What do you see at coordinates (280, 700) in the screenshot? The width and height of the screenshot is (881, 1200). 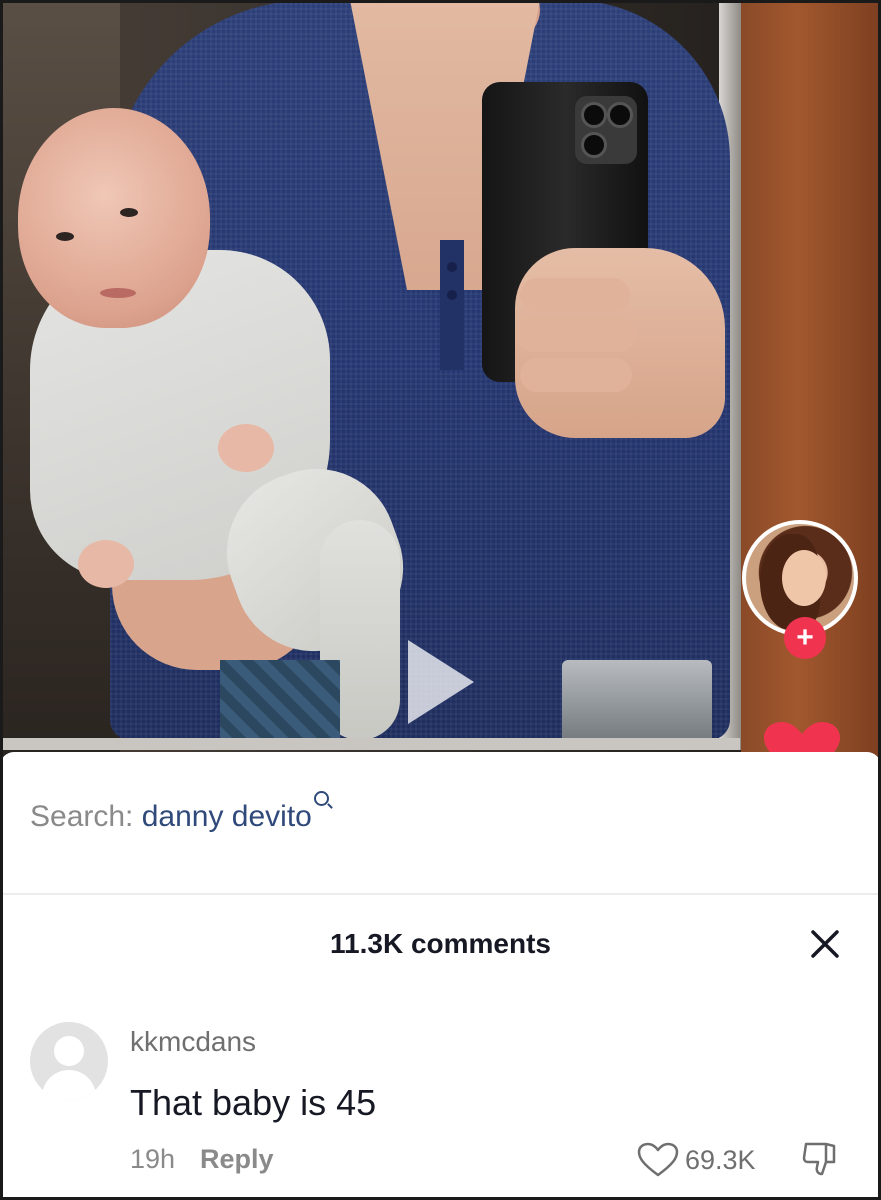 I see `jeans` at bounding box center [280, 700].